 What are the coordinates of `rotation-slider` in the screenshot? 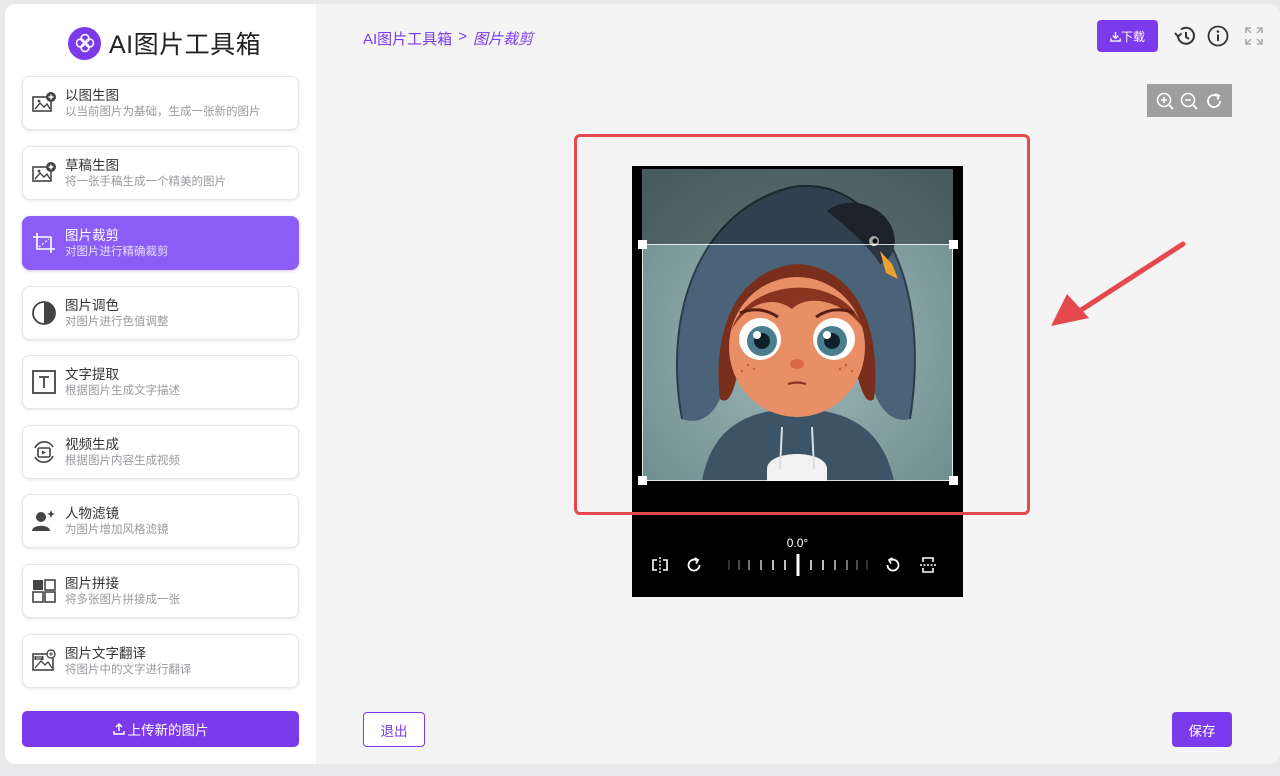 It's located at (798, 565).